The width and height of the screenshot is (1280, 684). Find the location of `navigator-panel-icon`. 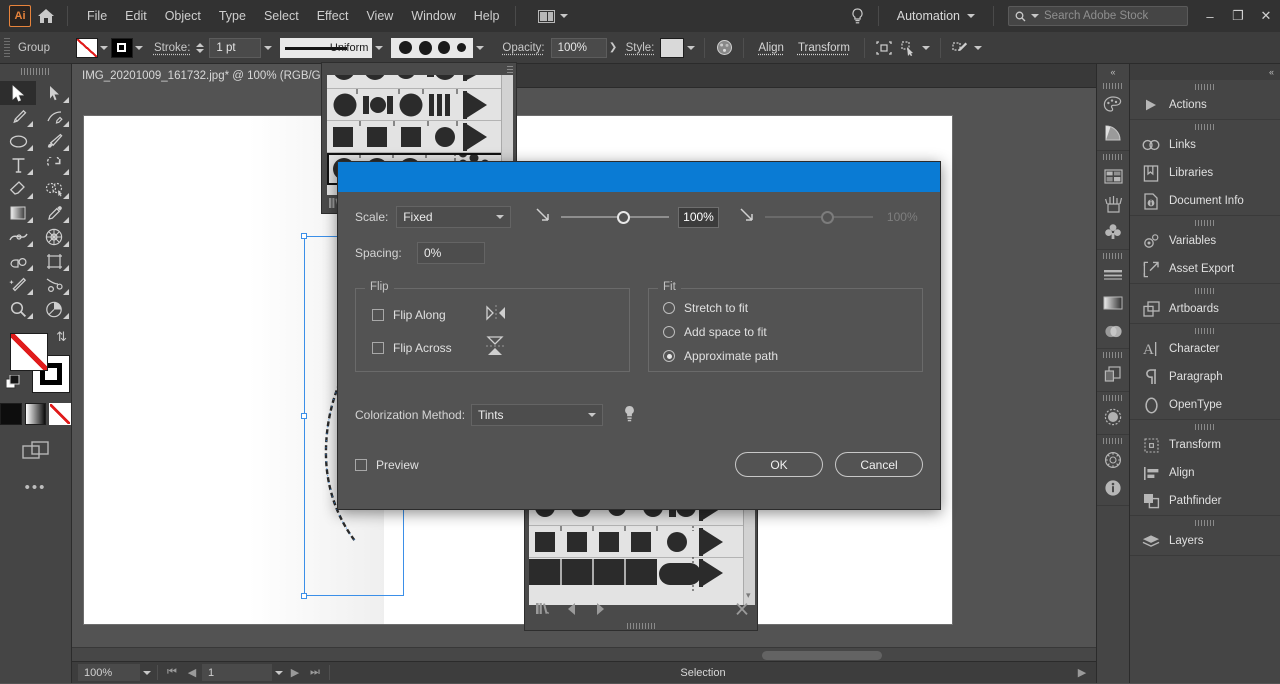

navigator-panel-icon is located at coordinates (1113, 460).